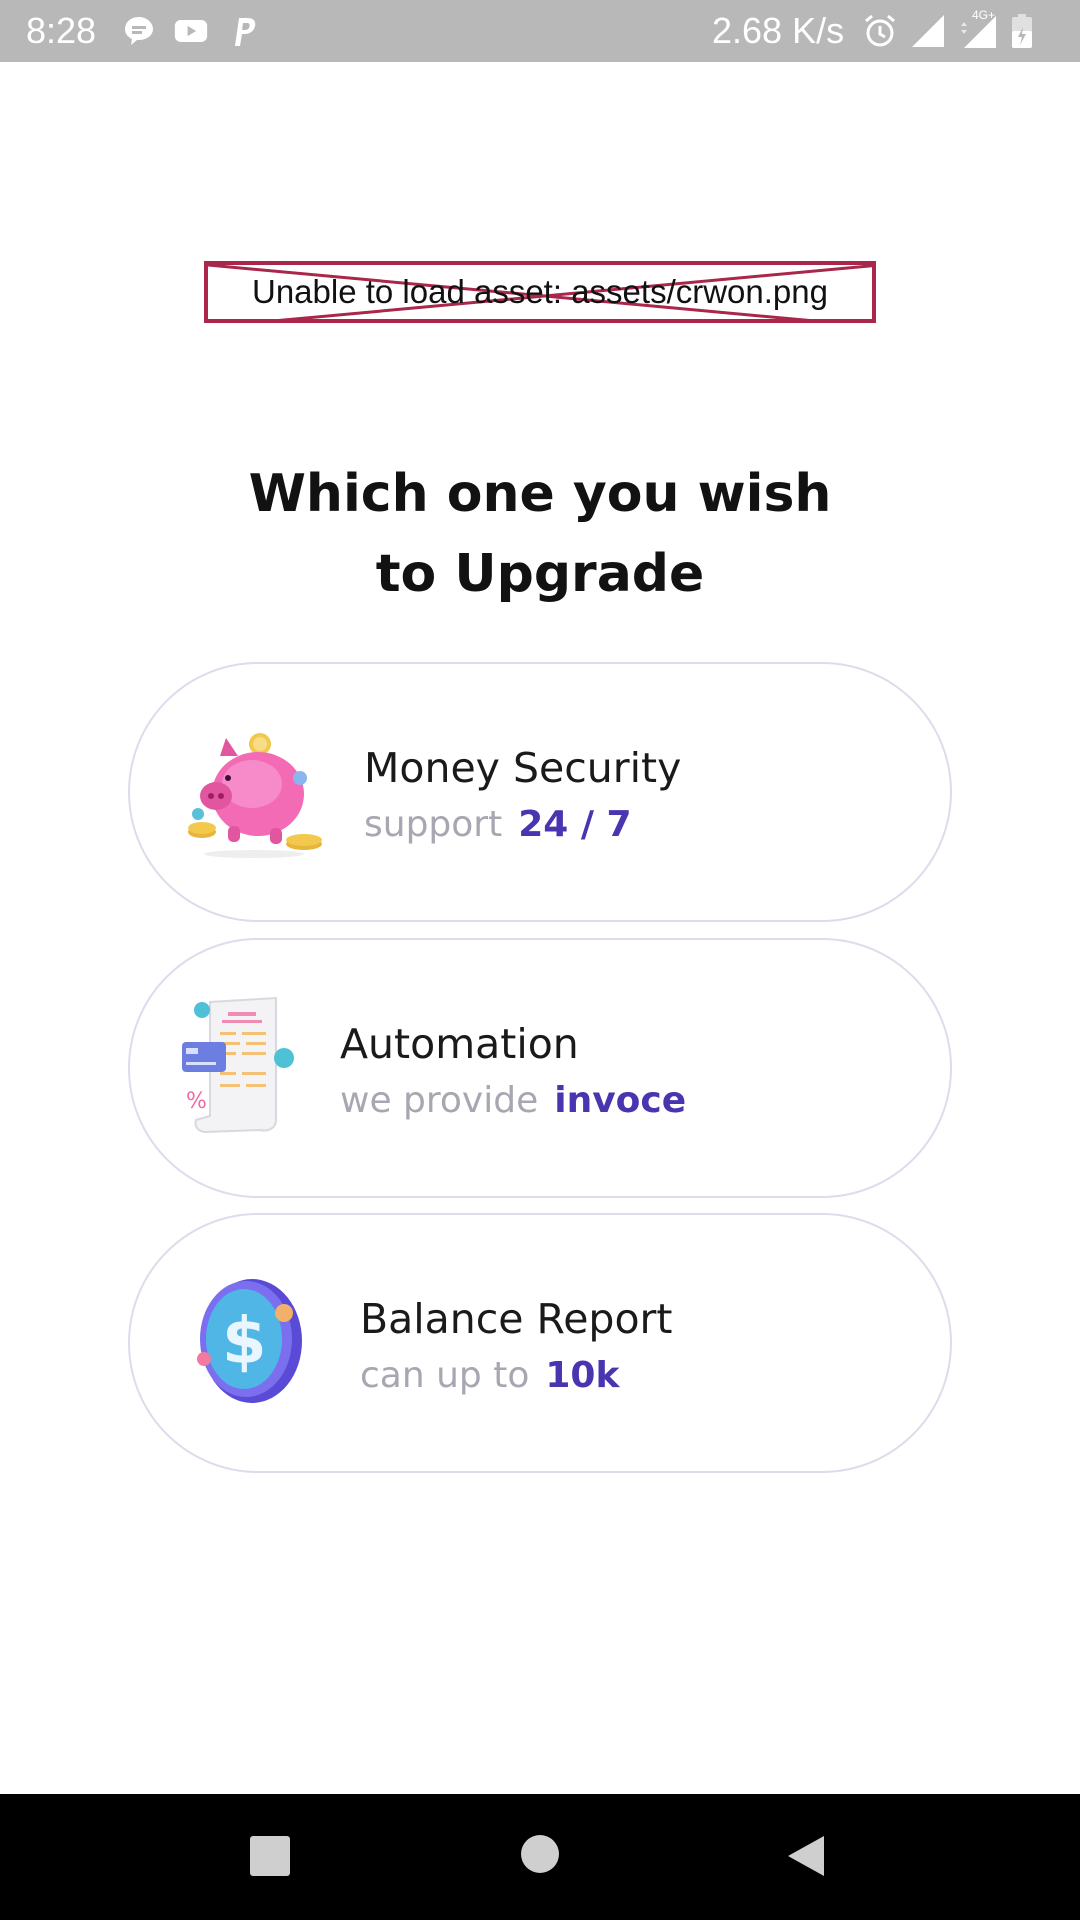 This screenshot has height=1920, width=1080. I want to click on chat-icon, so click(139, 31).